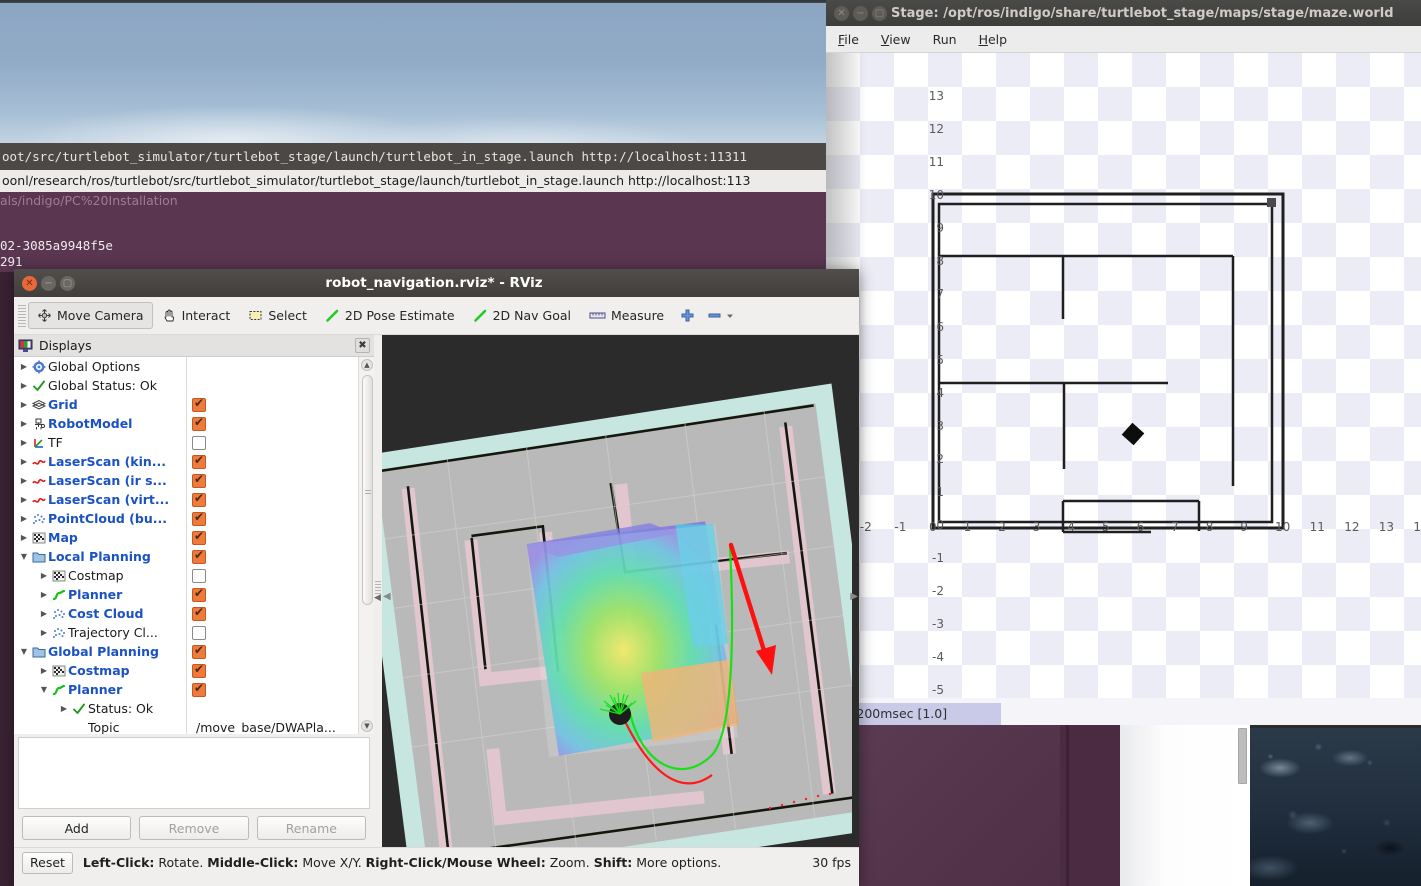  What do you see at coordinates (186, 442) in the screenshot?
I see `tree-item-tf: ▶ TF` at bounding box center [186, 442].